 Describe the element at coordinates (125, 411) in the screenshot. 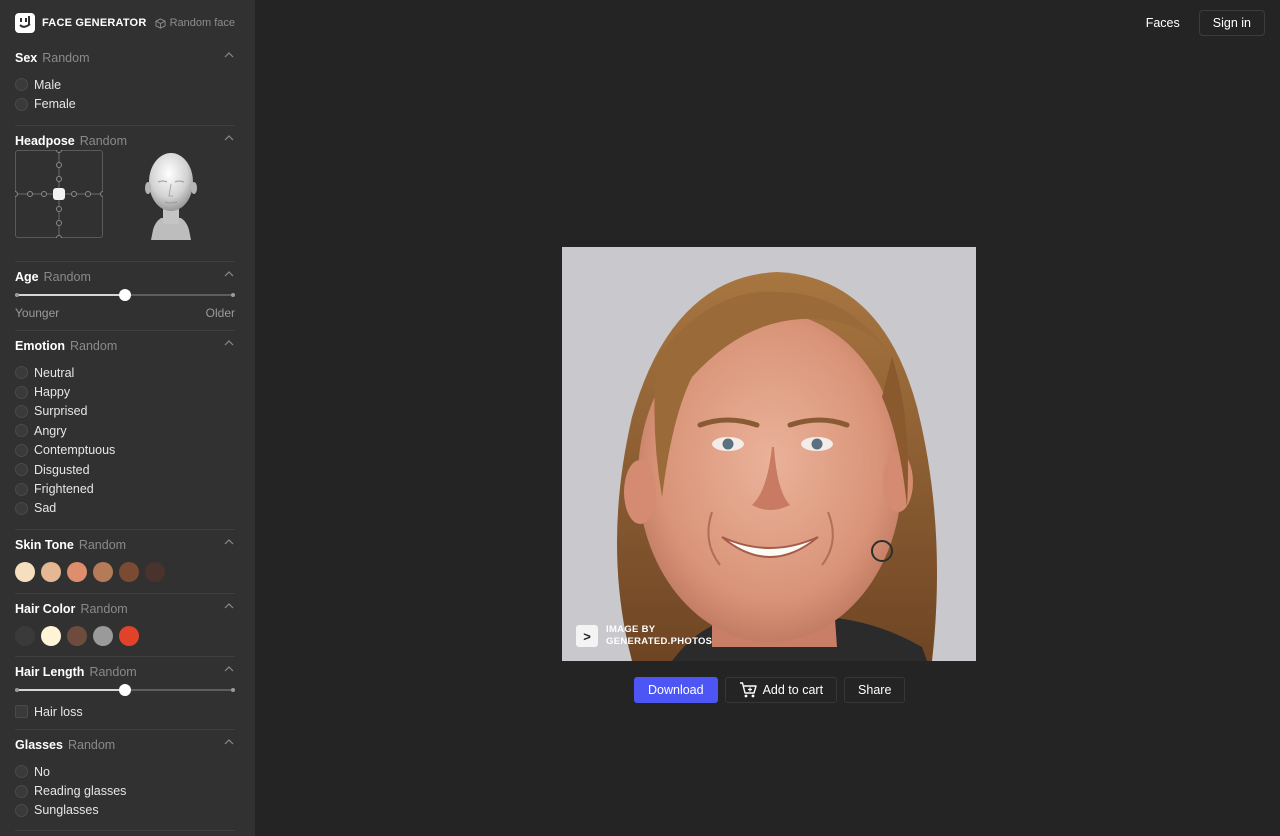

I see `radio-option: Surprised` at that location.